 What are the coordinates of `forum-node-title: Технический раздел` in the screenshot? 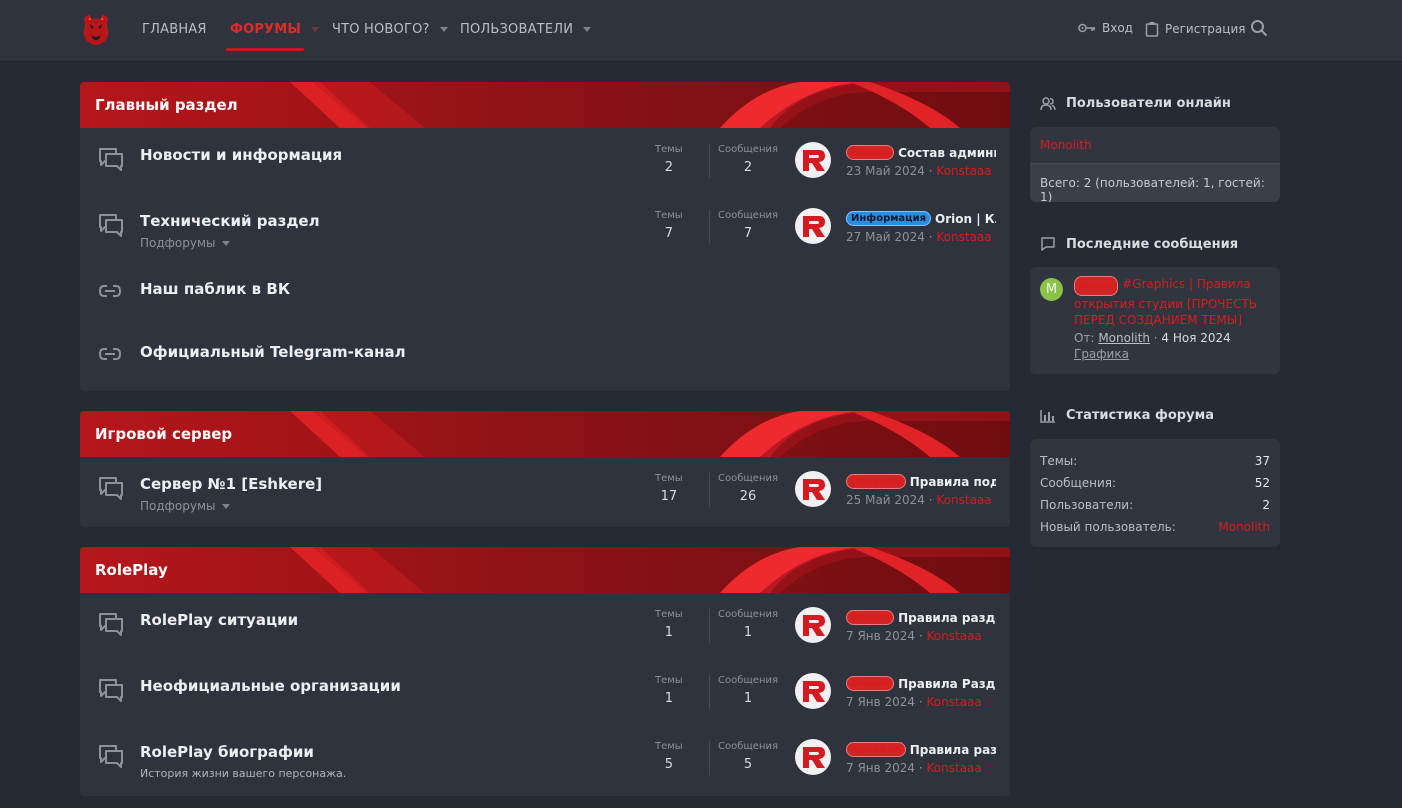 It's located at (230, 221).